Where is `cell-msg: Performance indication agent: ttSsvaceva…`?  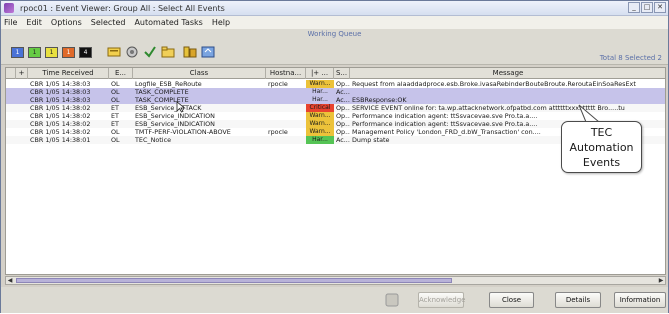 cell-msg: Performance indication agent: ttSsvaceva… is located at coordinates (445, 116).